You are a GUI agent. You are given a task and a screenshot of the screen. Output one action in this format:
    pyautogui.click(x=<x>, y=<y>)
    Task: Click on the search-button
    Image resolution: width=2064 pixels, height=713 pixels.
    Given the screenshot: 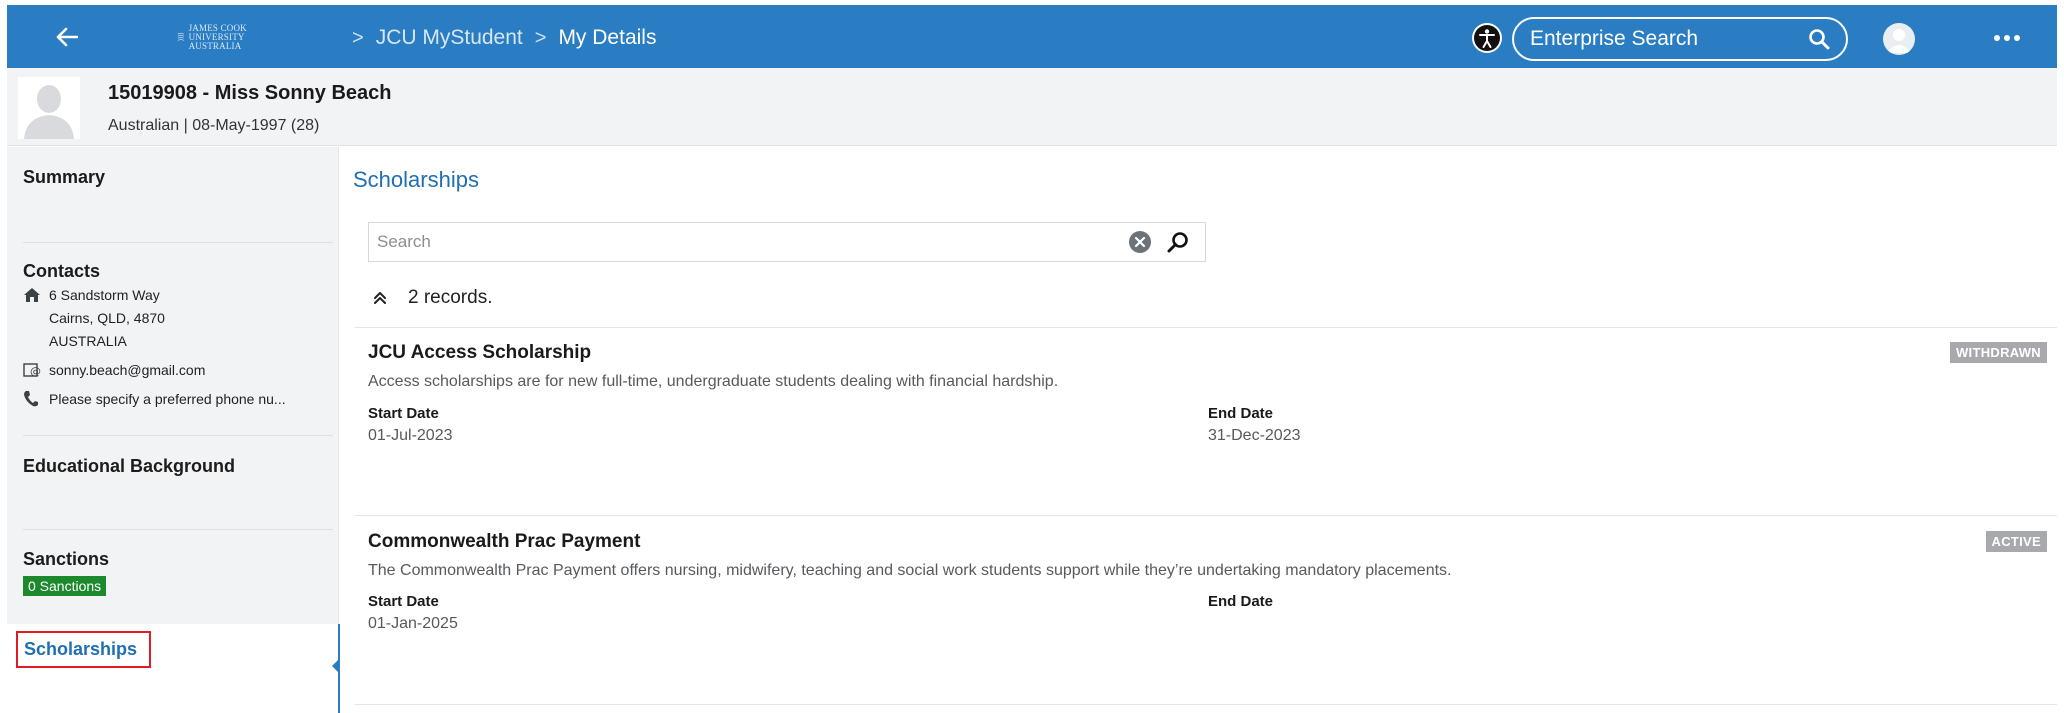 What is the action you would take?
    pyautogui.click(x=1178, y=242)
    